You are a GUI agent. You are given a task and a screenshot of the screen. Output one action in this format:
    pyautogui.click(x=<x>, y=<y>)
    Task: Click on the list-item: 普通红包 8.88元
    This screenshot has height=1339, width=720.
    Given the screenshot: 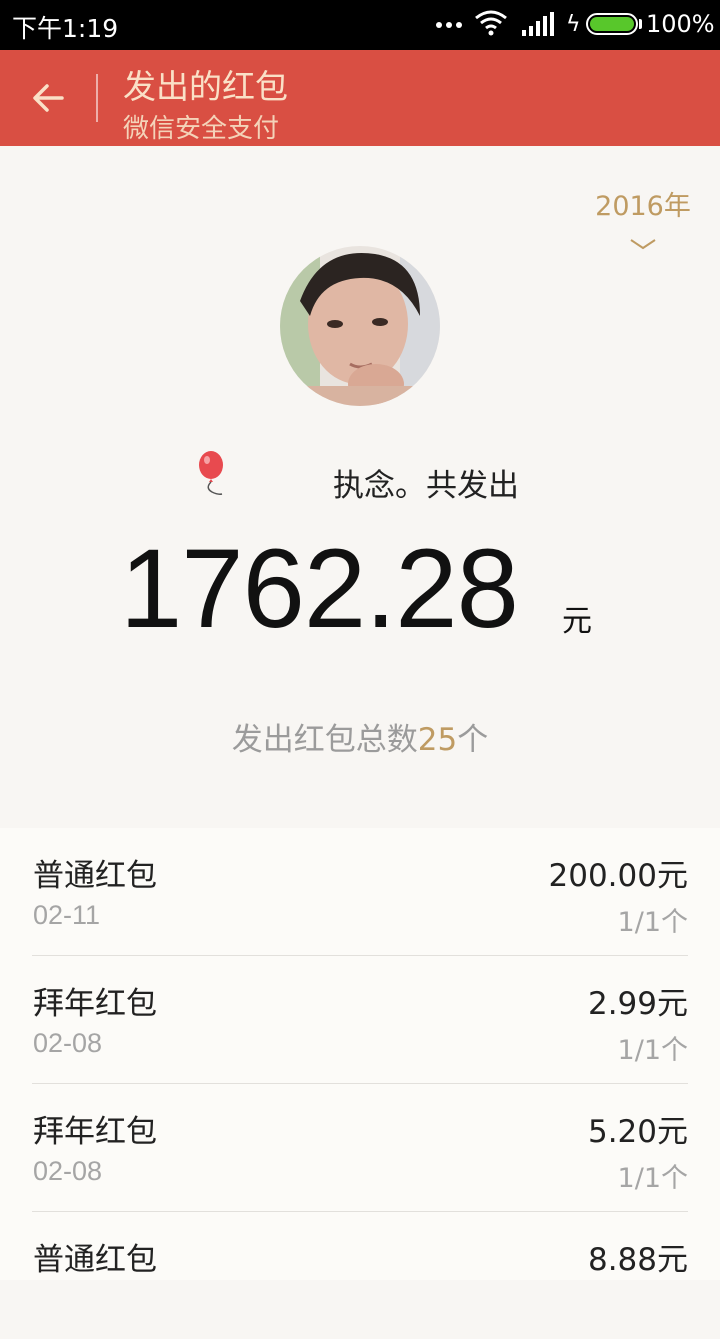 What is the action you would take?
    pyautogui.click(x=360, y=1275)
    